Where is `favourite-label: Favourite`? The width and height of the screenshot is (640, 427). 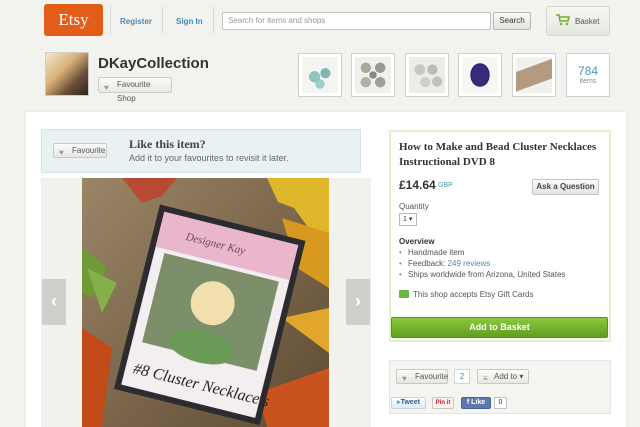
favourite-label: Favourite is located at coordinates (432, 376).